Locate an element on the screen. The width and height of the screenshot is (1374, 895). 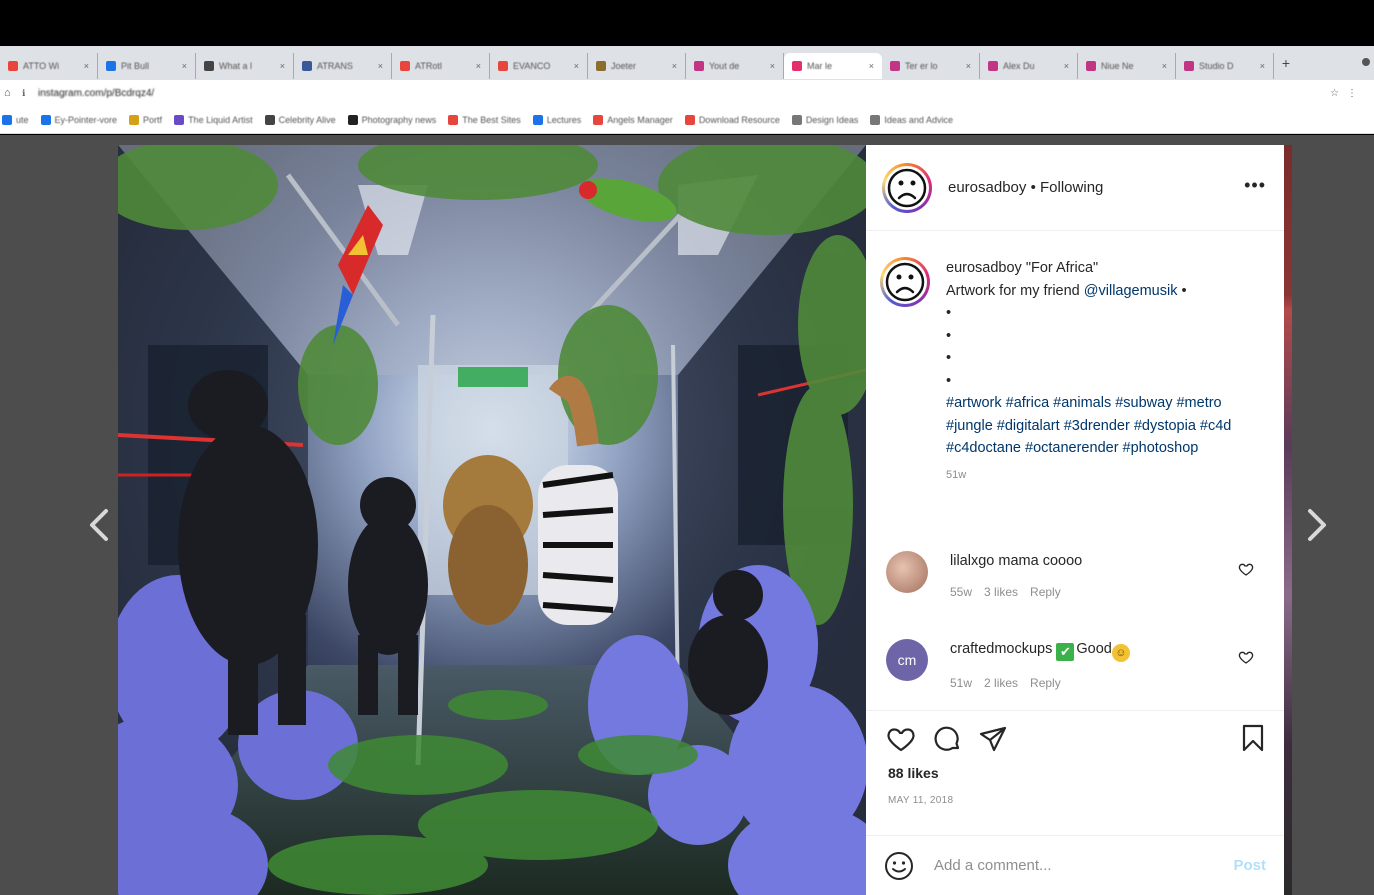
author-username: eurosadboy is located at coordinates (987, 187).